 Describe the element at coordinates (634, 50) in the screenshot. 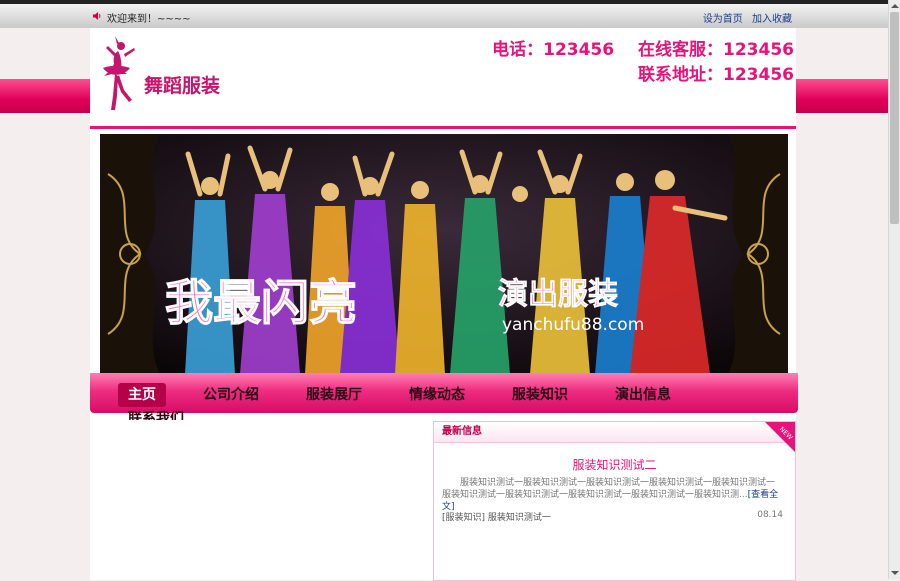

I see `contact-row-1: 电话：123456 在线客服：123456` at that location.